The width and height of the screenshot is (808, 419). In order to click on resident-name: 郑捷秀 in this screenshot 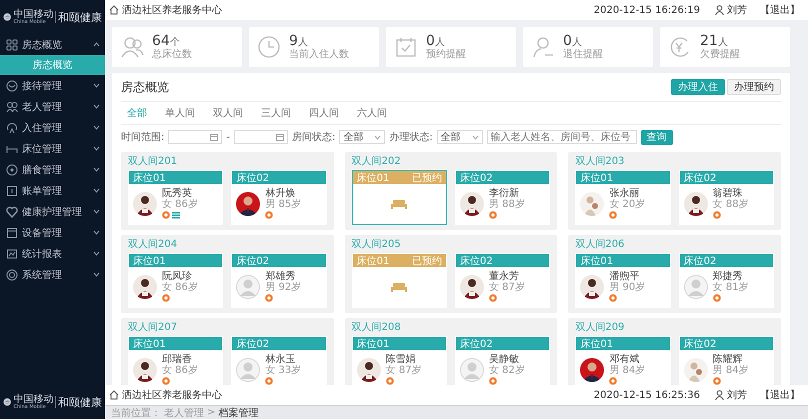, I will do `click(727, 277)`.